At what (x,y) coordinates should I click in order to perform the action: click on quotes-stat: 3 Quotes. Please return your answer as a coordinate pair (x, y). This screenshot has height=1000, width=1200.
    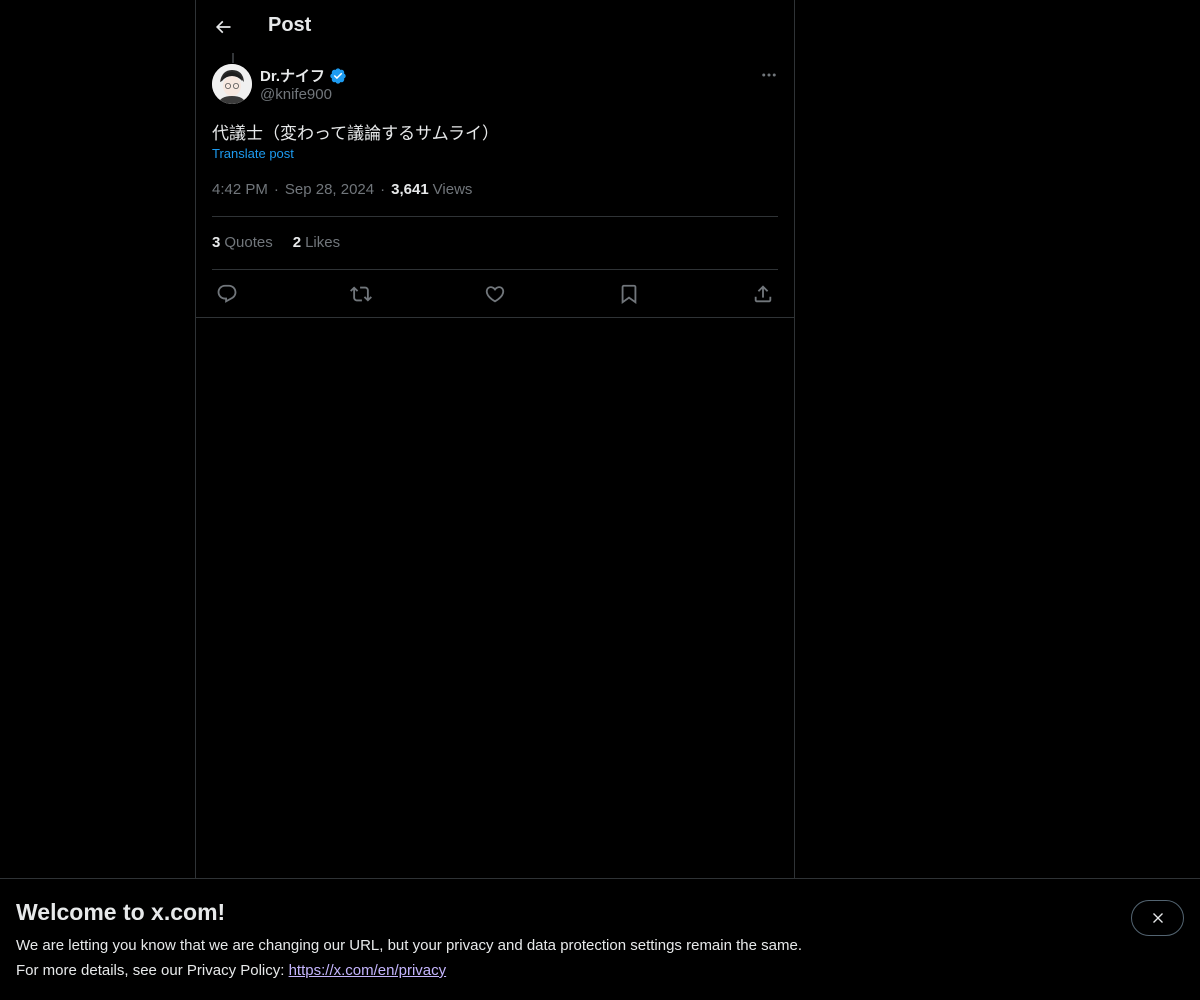
    Looking at the image, I should click on (242, 242).